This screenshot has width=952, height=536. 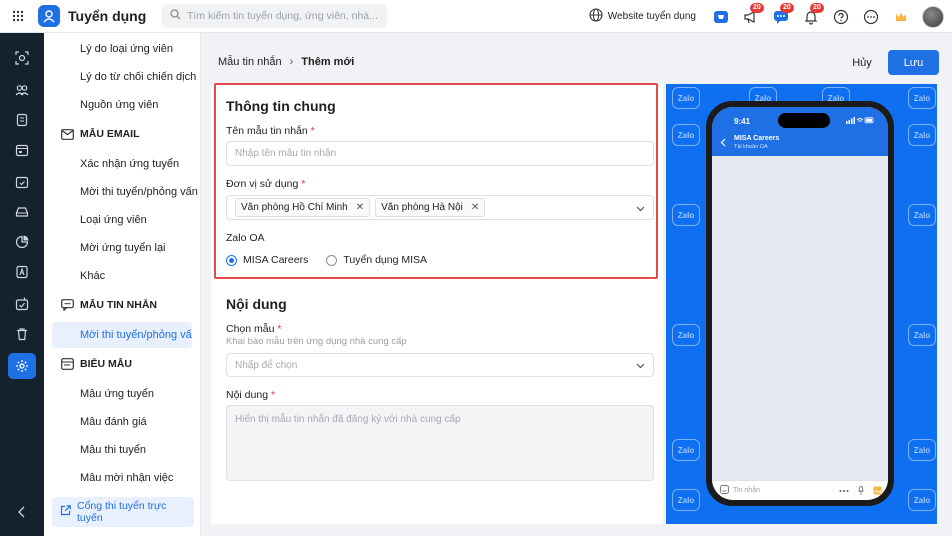 What do you see at coordinates (22, 242) in the screenshot?
I see `report-icon` at bounding box center [22, 242].